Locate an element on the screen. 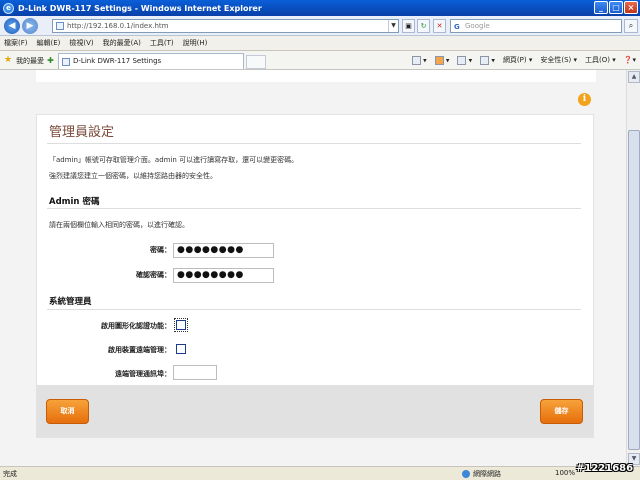 The width and height of the screenshot is (640, 480). confirm-password-label: 確認密碼： is located at coordinates (153, 275).